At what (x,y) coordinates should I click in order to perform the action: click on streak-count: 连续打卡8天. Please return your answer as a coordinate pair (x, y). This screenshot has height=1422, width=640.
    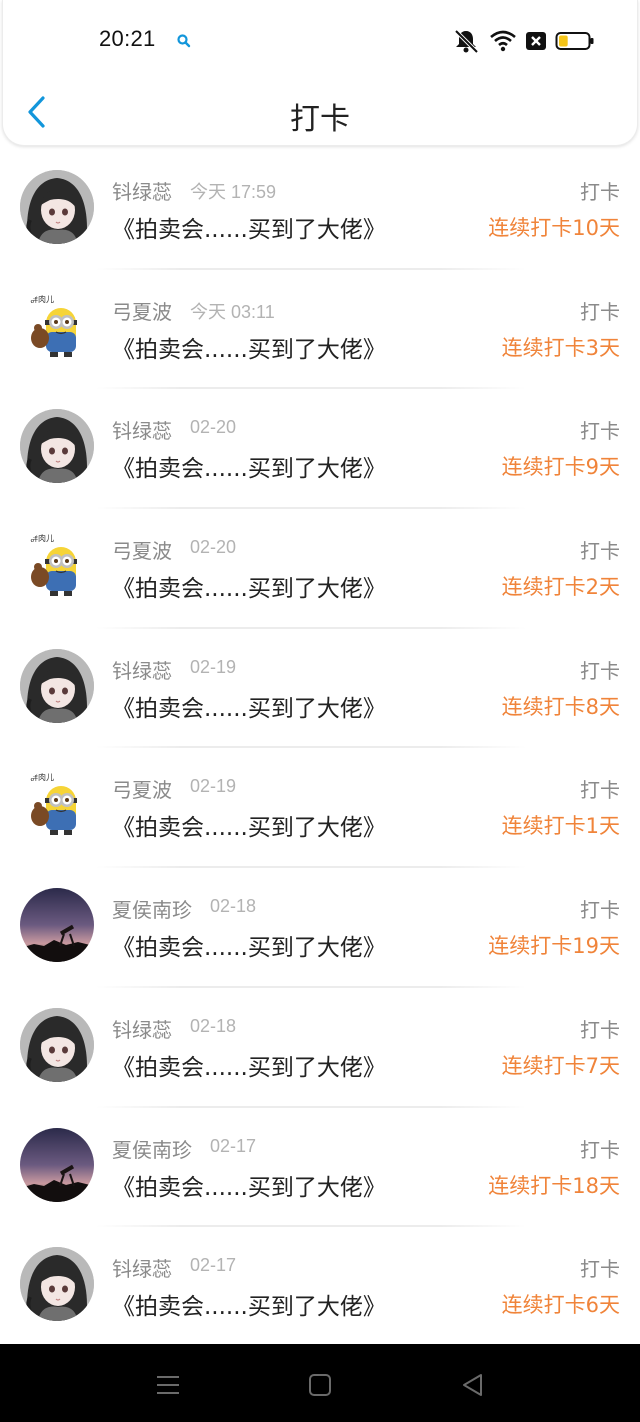
    Looking at the image, I should click on (560, 706).